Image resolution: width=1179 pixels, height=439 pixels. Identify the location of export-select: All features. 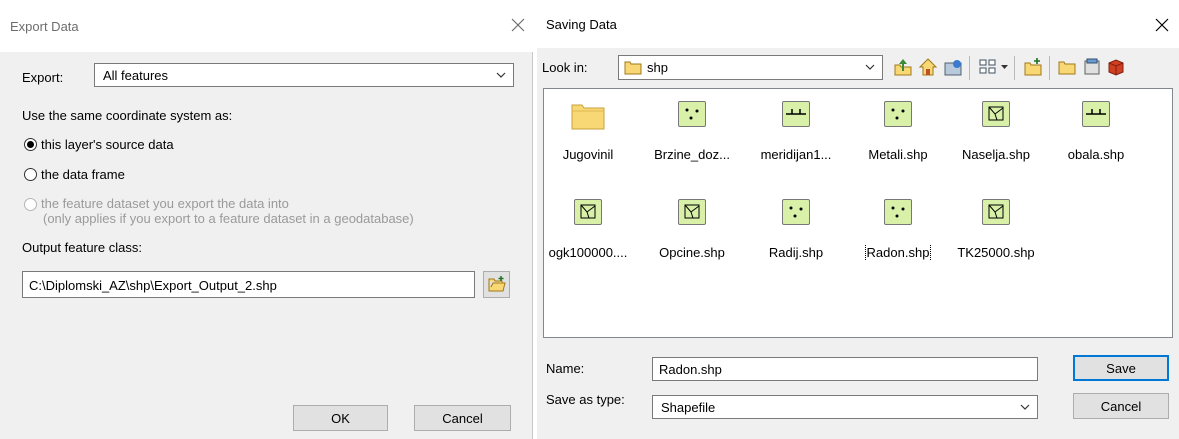
(304, 75).